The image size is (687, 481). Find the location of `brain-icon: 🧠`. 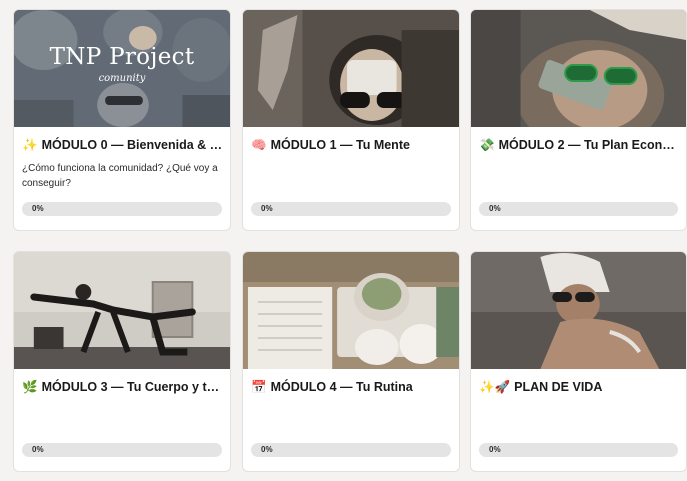

brain-icon: 🧠 is located at coordinates (259, 144).